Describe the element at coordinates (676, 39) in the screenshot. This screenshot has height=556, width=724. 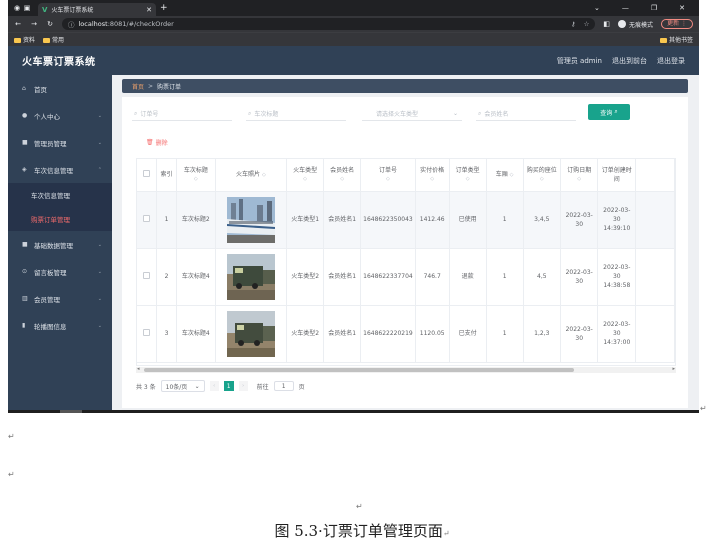
I see `other-bookmarks: 其他书签` at that location.